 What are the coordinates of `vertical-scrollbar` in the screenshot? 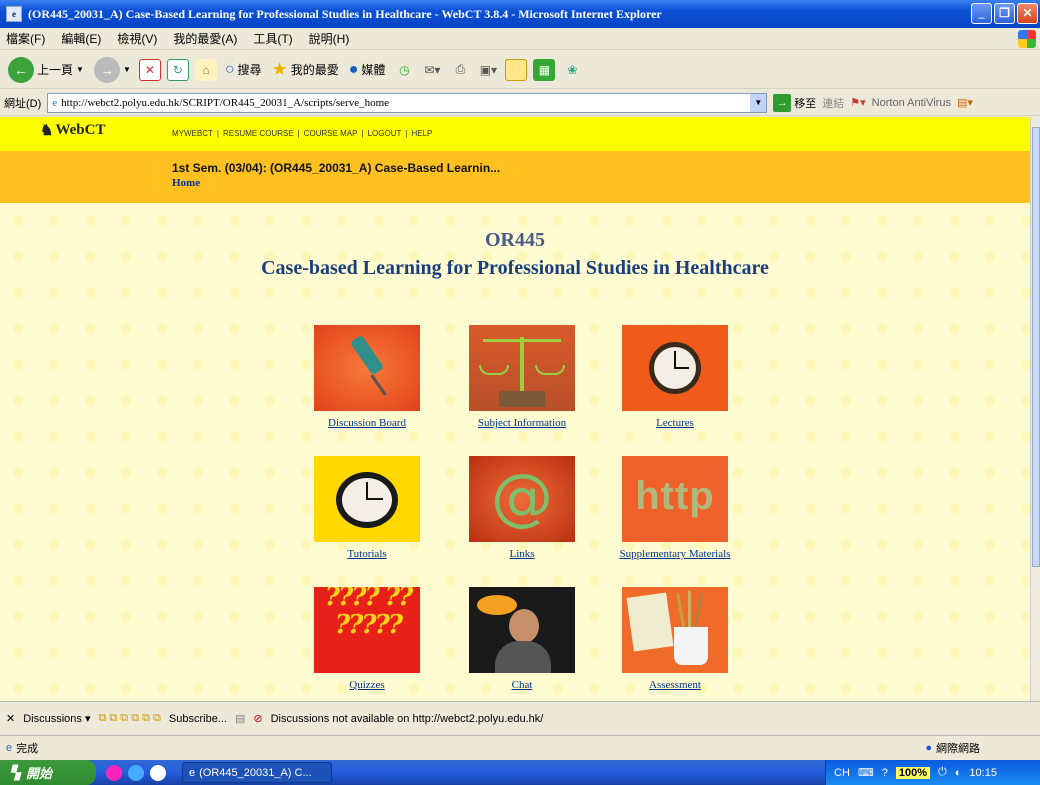 It's located at (1035, 409).